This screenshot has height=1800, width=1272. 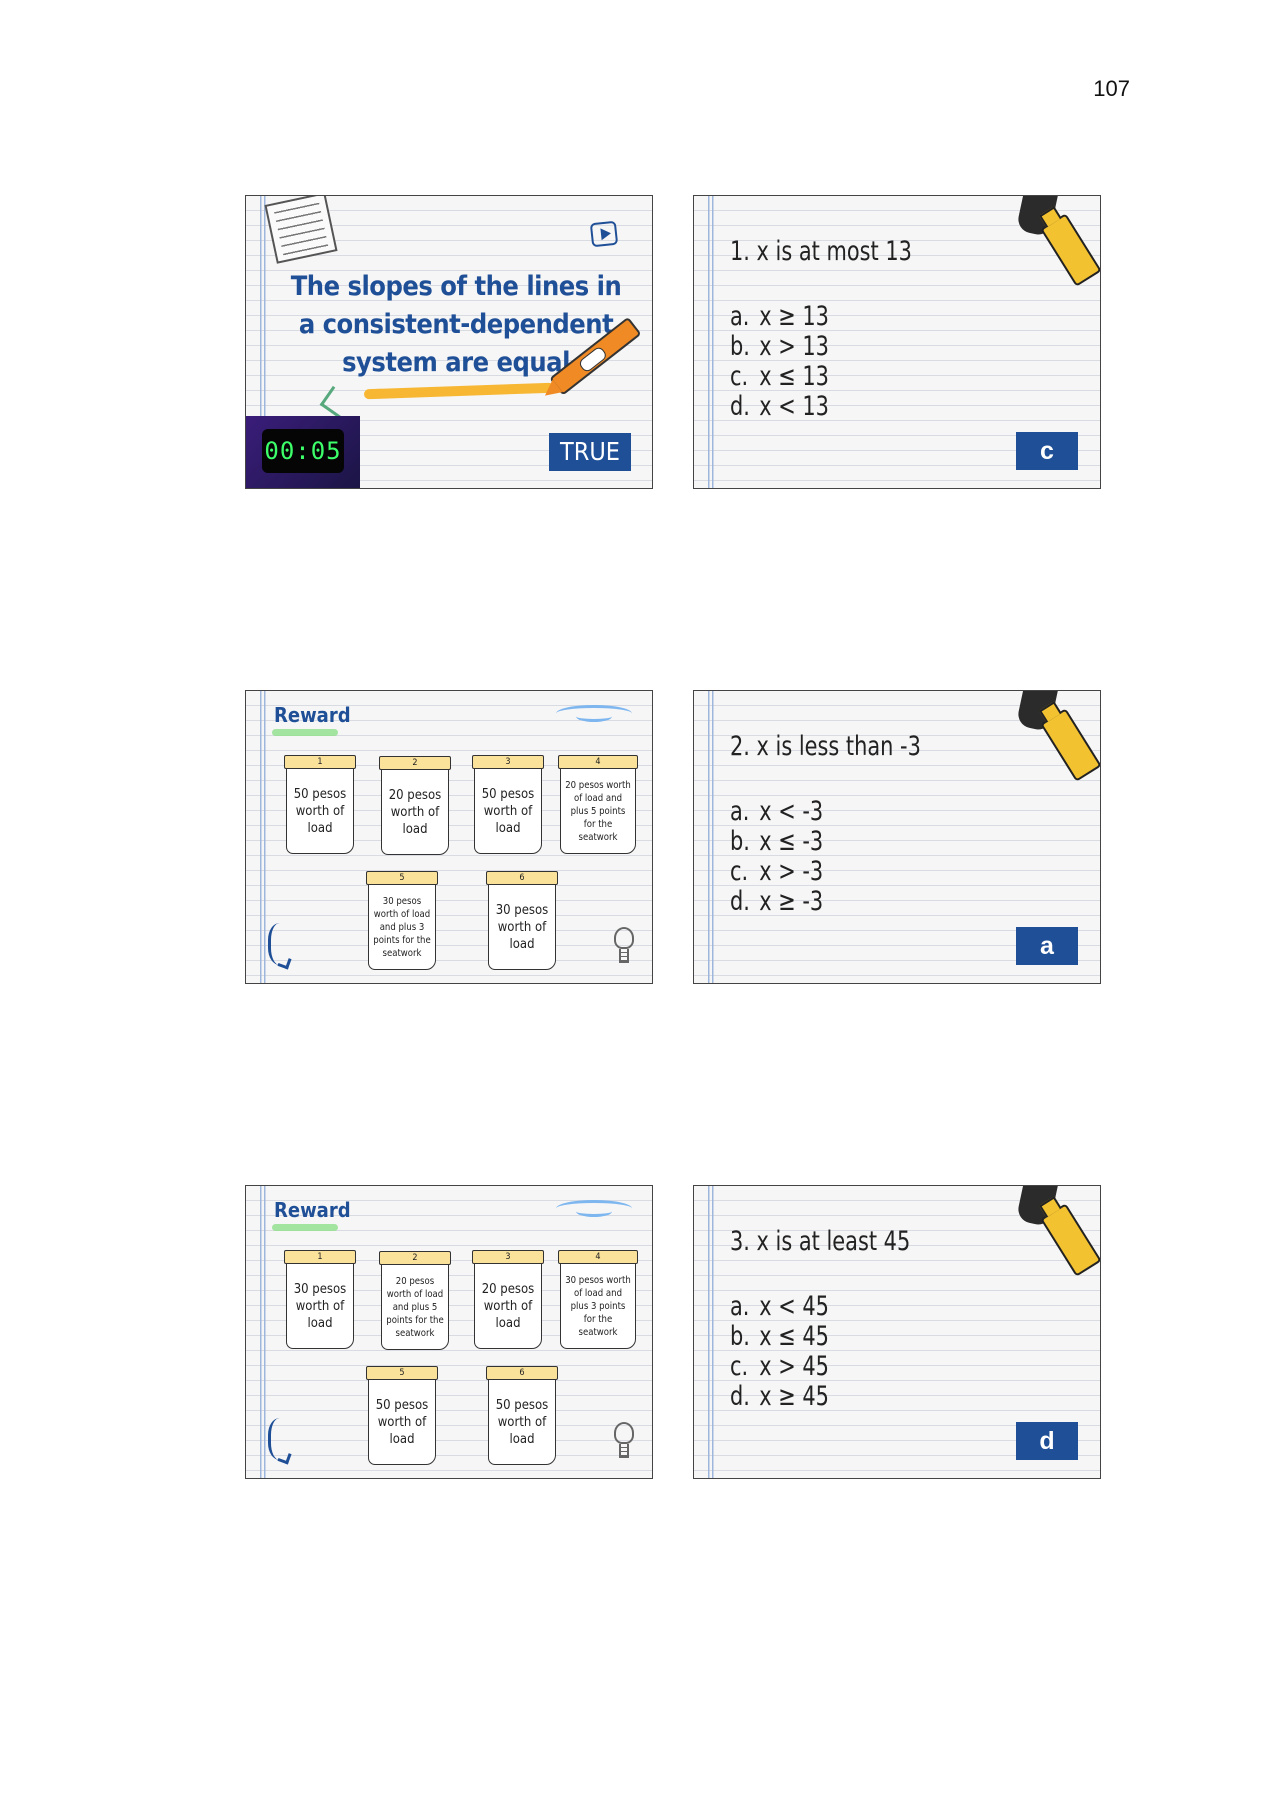 I want to click on reward-card-6: 6 30 pesos worth of load, so click(x=522, y=920).